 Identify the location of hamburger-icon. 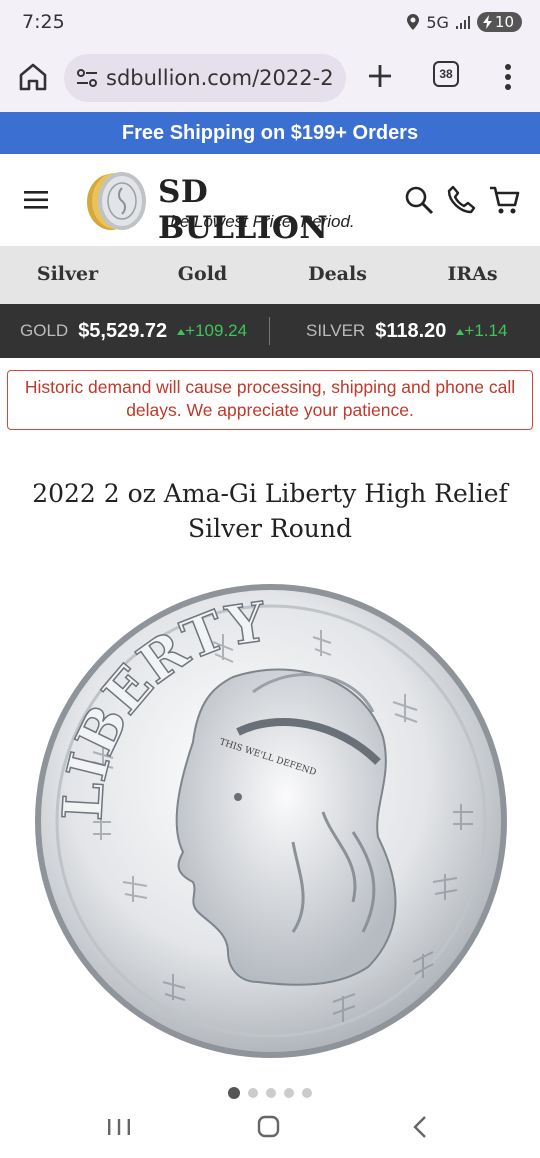
(36, 200).